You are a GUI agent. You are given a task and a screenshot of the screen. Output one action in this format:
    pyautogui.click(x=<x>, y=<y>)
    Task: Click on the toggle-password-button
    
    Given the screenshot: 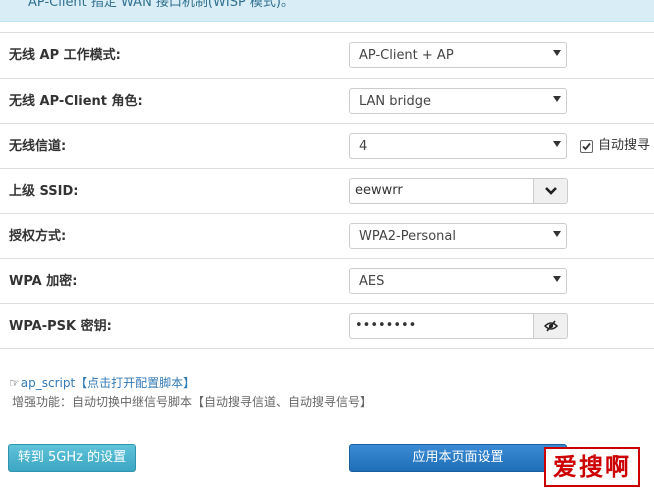 What is the action you would take?
    pyautogui.click(x=550, y=326)
    